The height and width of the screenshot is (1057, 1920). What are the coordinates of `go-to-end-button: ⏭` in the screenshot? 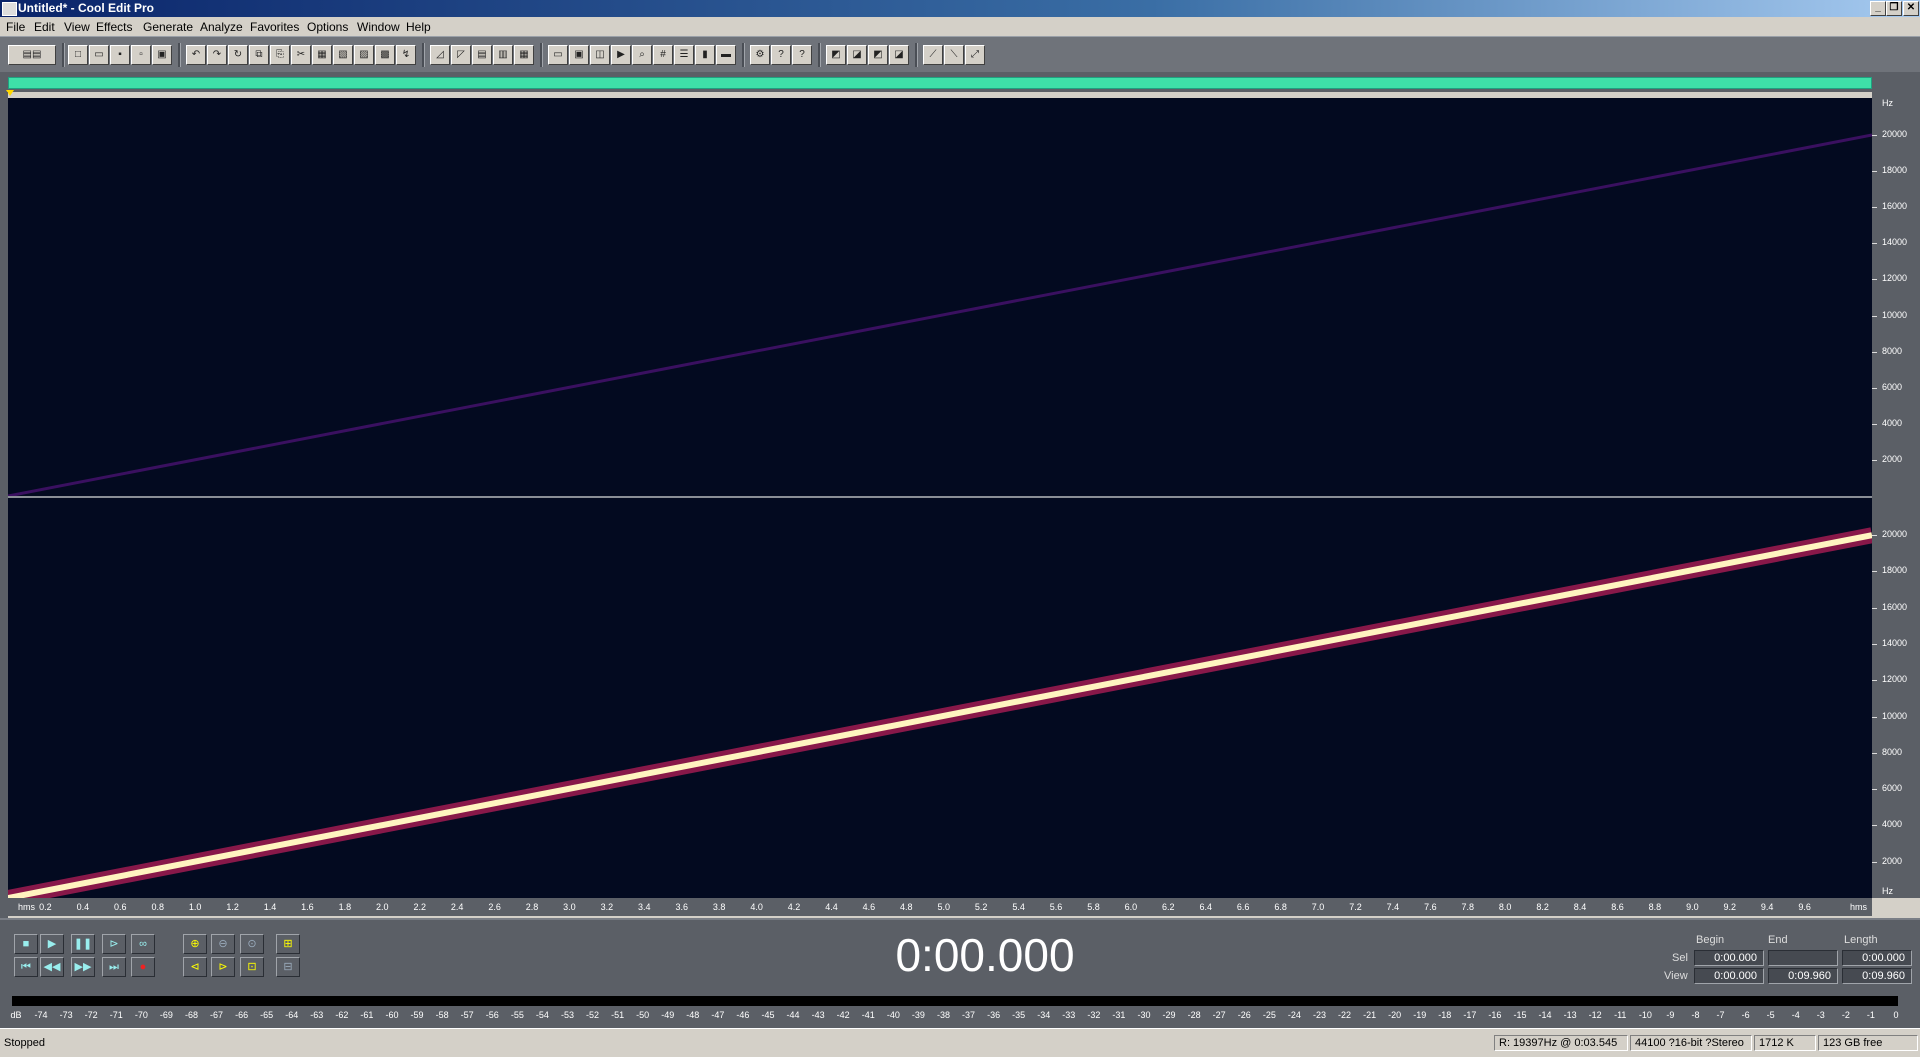 It's located at (114, 967).